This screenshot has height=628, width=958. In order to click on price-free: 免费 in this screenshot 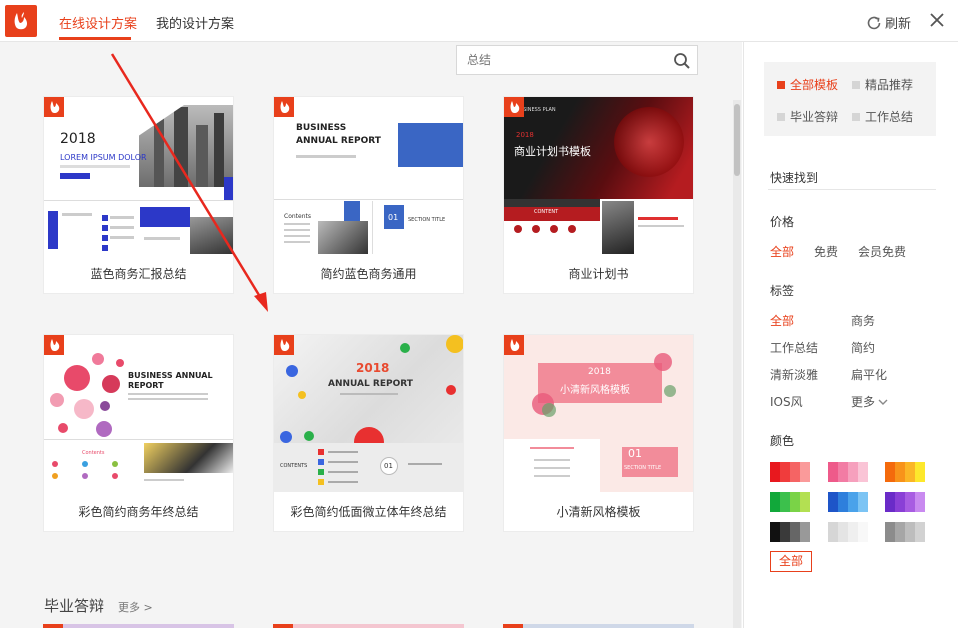, I will do `click(826, 251)`.